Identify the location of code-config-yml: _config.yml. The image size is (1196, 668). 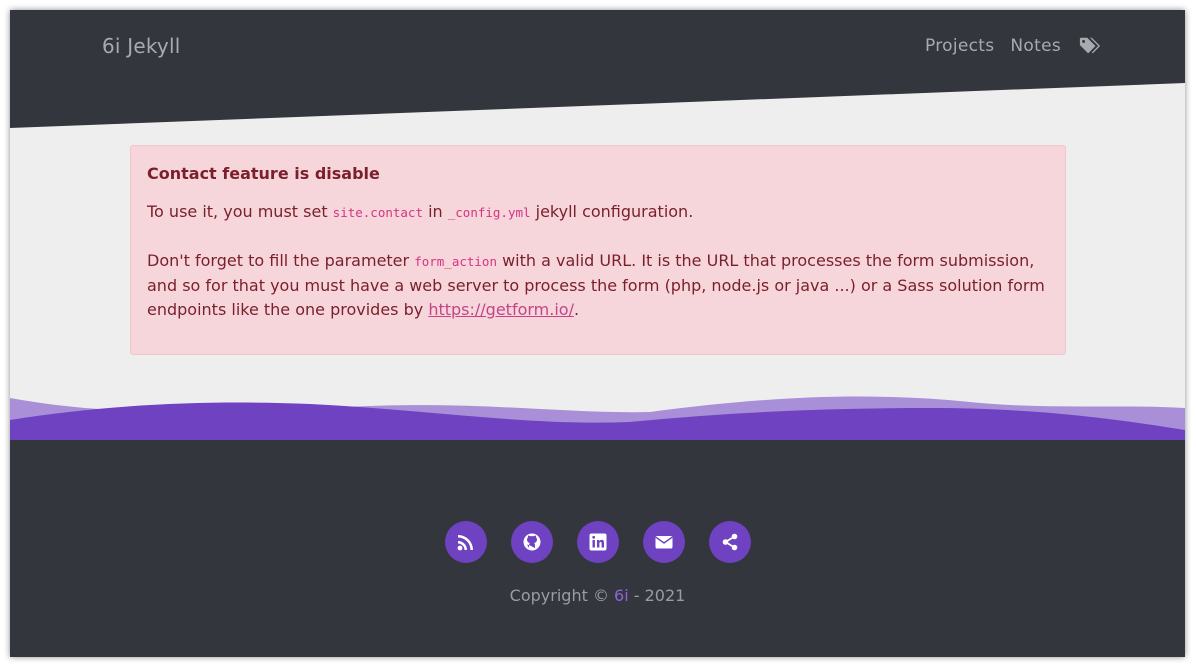
(489, 212).